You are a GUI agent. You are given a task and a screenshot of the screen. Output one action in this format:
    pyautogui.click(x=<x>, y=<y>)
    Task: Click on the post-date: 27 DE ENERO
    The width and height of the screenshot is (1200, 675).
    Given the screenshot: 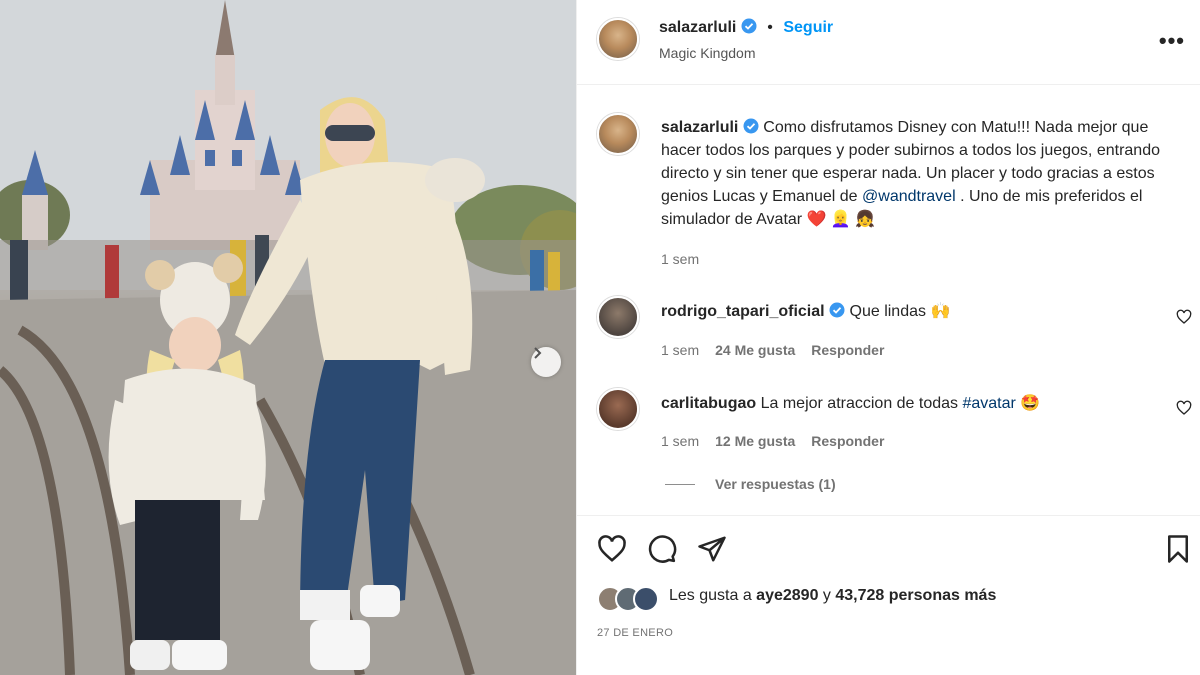 What is the action you would take?
    pyautogui.click(x=635, y=633)
    